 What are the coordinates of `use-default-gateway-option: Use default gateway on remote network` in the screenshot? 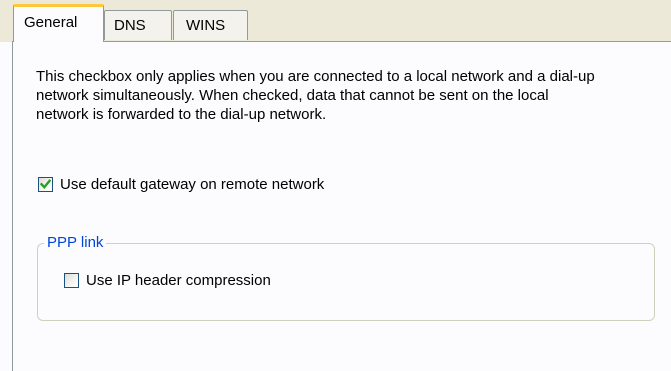 It's located at (181, 184).